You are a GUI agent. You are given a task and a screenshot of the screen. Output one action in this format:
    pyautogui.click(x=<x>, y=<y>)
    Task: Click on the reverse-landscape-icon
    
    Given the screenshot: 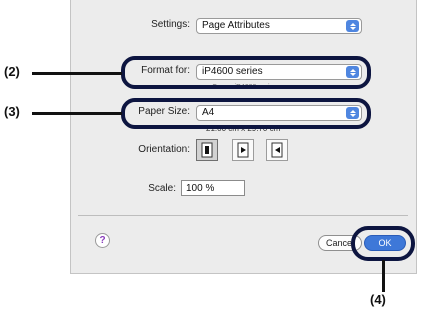 What is the action you would take?
    pyautogui.click(x=277, y=150)
    